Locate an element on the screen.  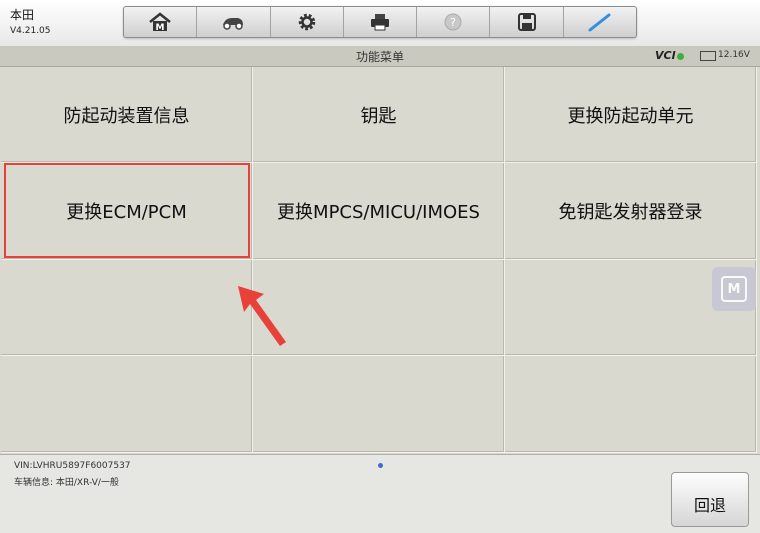
save-button is located at coordinates (527, 22).